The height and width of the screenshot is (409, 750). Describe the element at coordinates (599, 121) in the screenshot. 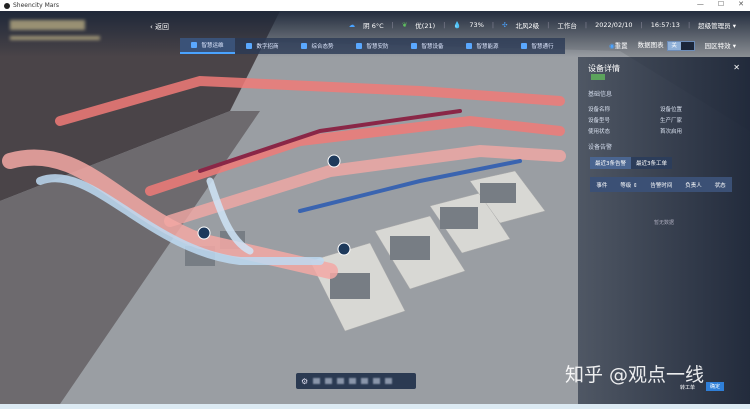

I see `field-model: 设备型号` at that location.